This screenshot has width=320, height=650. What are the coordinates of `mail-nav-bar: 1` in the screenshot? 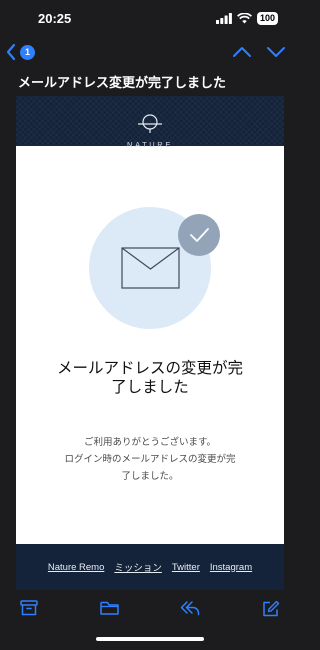 It's located at (150, 54).